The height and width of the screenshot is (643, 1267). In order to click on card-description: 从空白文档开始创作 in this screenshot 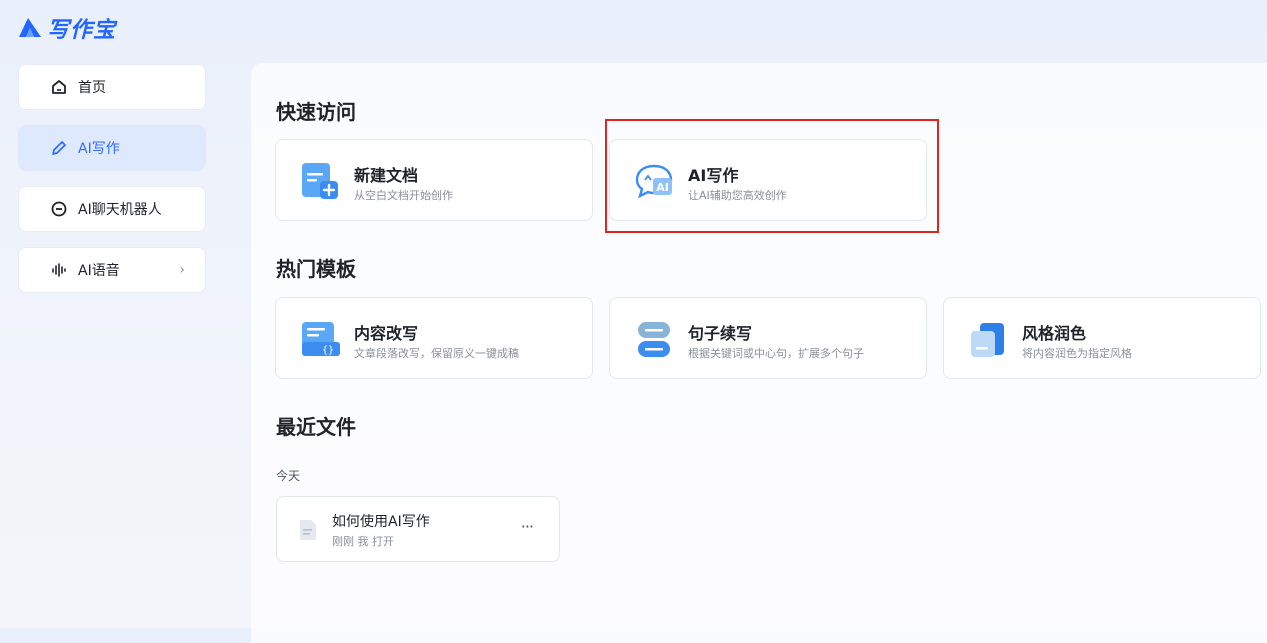, I will do `click(403, 195)`.